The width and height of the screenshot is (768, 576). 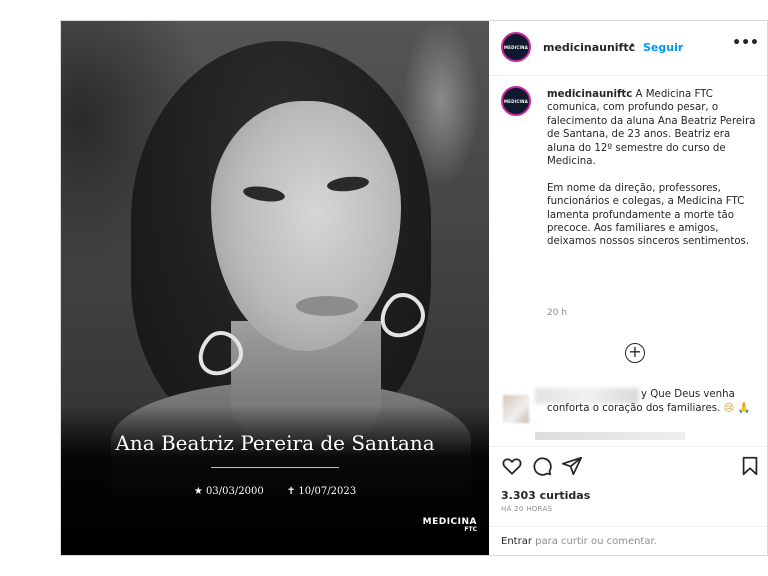 What do you see at coordinates (745, 43) in the screenshot?
I see `more-options-icon: •••` at bounding box center [745, 43].